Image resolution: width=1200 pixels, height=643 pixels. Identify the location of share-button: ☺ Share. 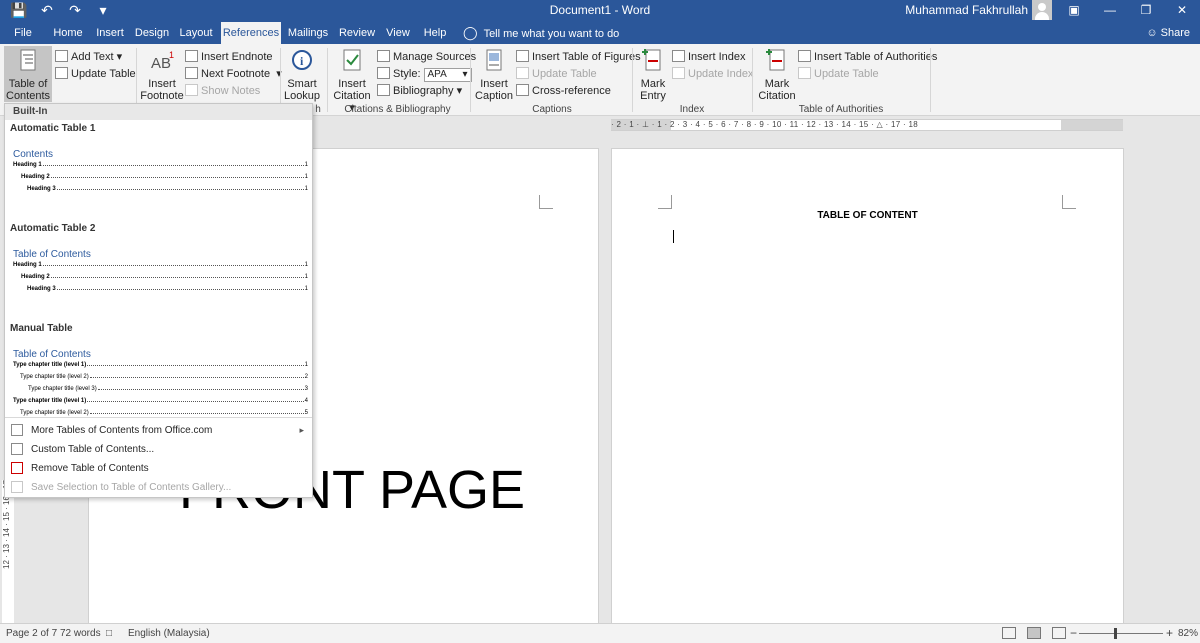
(1168, 33).